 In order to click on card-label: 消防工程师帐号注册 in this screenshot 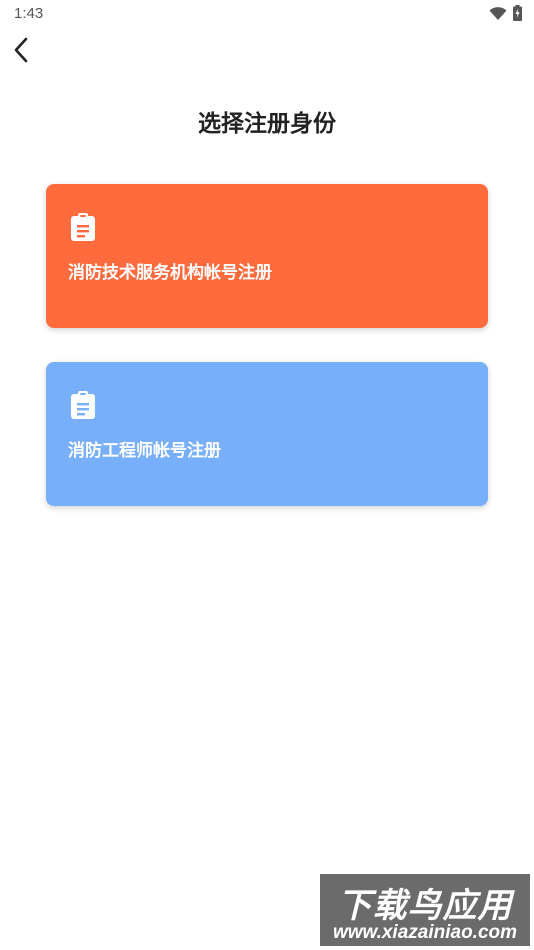, I will do `click(144, 451)`.